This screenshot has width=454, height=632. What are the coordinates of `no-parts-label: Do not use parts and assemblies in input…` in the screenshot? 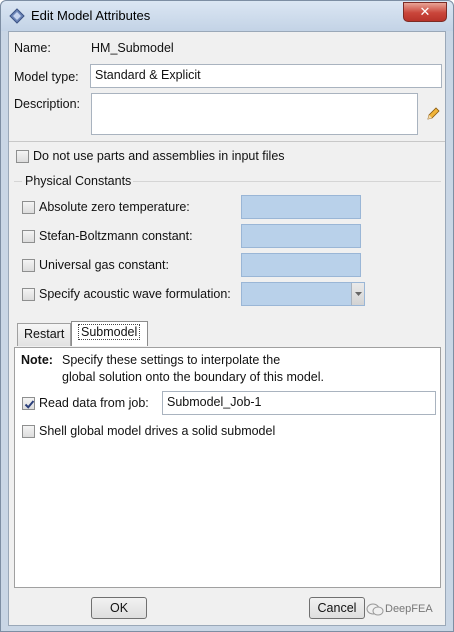 It's located at (159, 156).